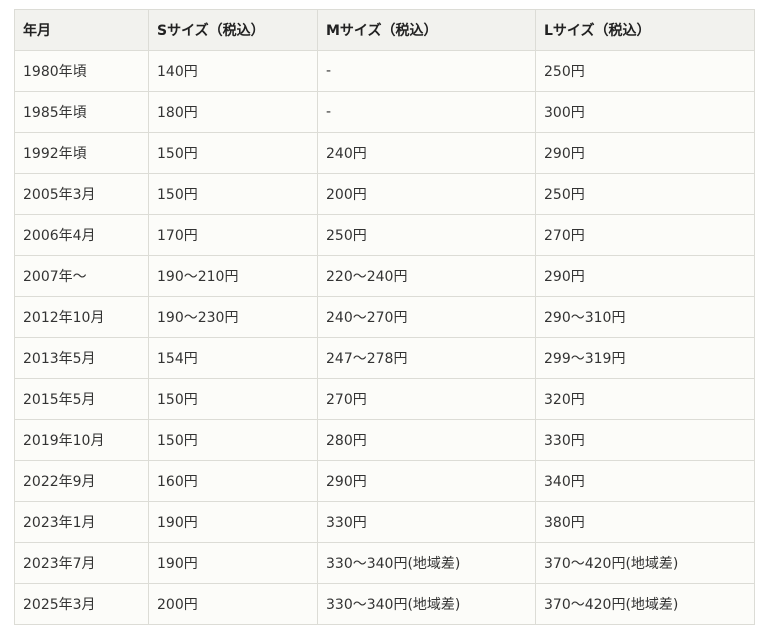 The height and width of the screenshot is (635, 763). What do you see at coordinates (81, 317) in the screenshot?
I see `cell-date: 2012年10月` at bounding box center [81, 317].